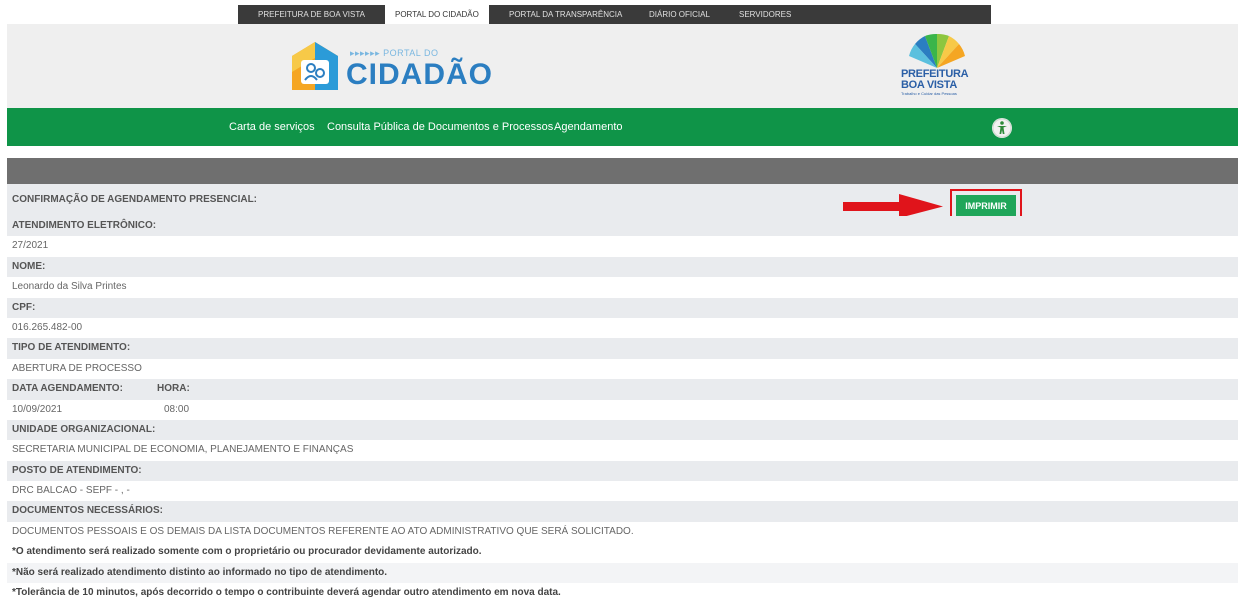 The image size is (1245, 609). What do you see at coordinates (622, 491) in the screenshot?
I see `field-value: DRC BALCAO - SEPF - , -` at bounding box center [622, 491].